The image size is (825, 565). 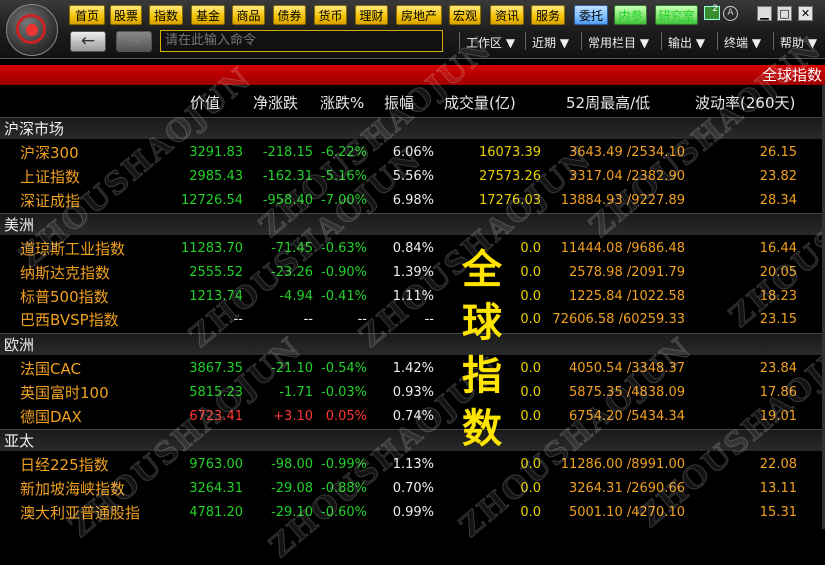 I want to click on section-header: 亚太, so click(x=412, y=440).